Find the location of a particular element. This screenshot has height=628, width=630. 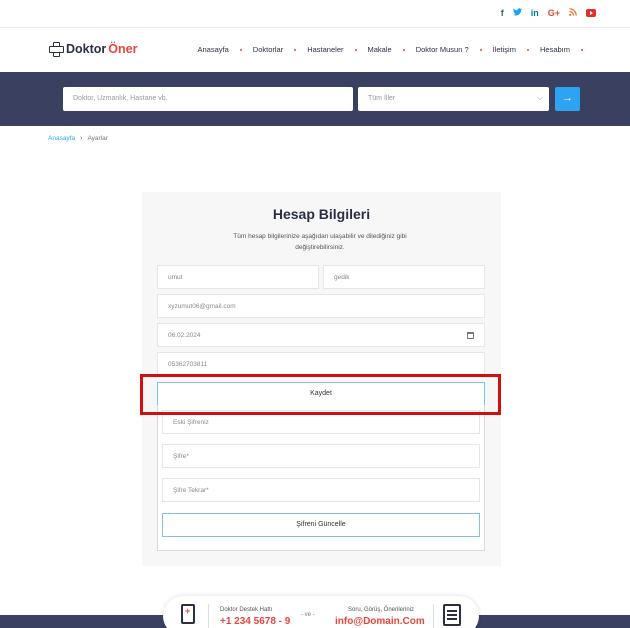

top-bar: f in G+ is located at coordinates (315, 14).